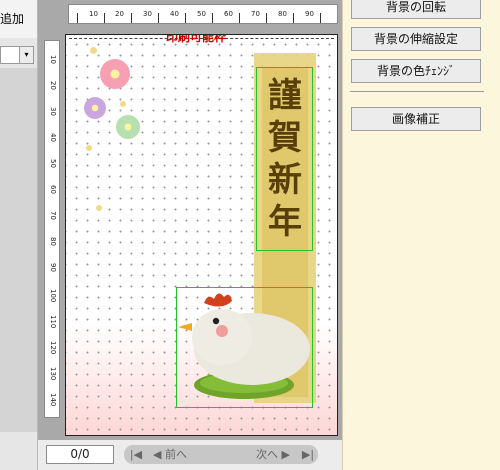 This screenshot has height=470, width=500. I want to click on stretch-background-button: 背景の伸縮設定, so click(416, 39).